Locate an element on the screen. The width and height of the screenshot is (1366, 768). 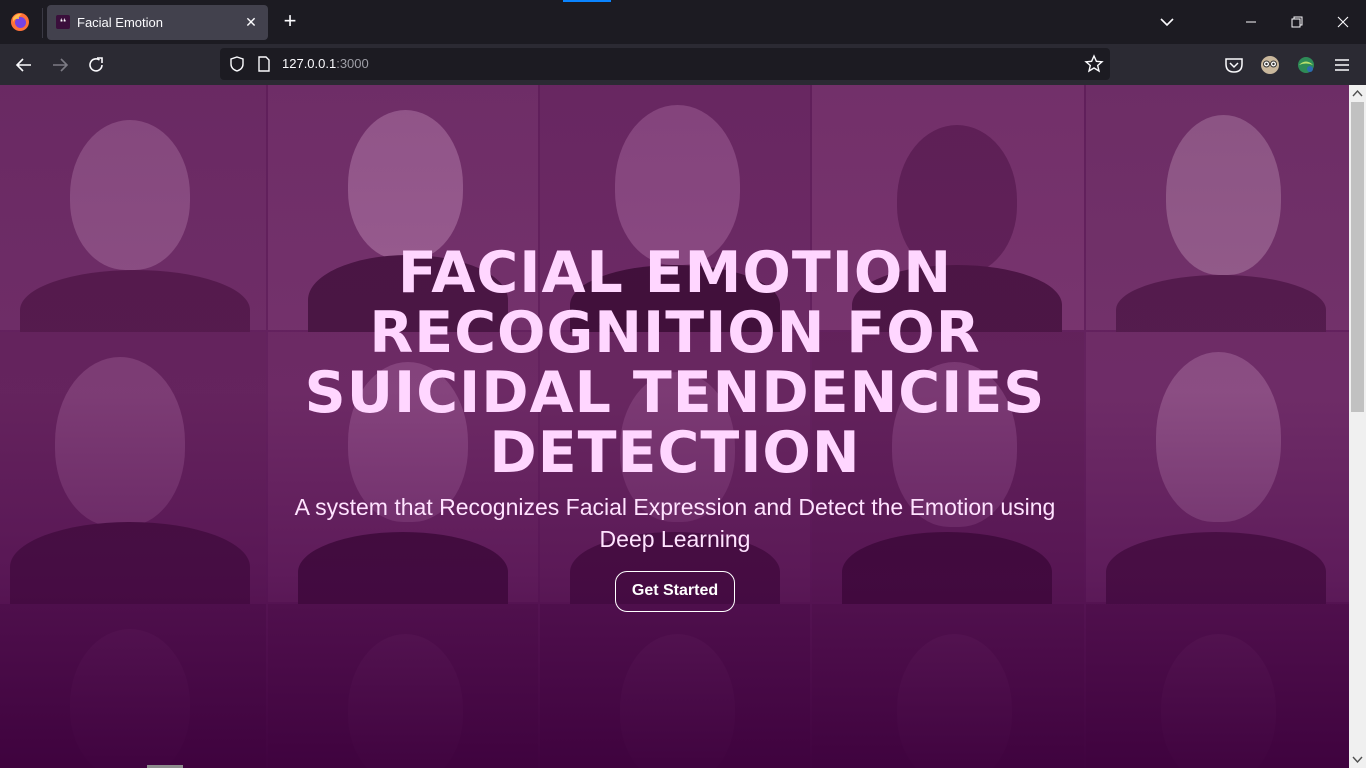
url-host: 127.0.0.1 is located at coordinates (309, 63).